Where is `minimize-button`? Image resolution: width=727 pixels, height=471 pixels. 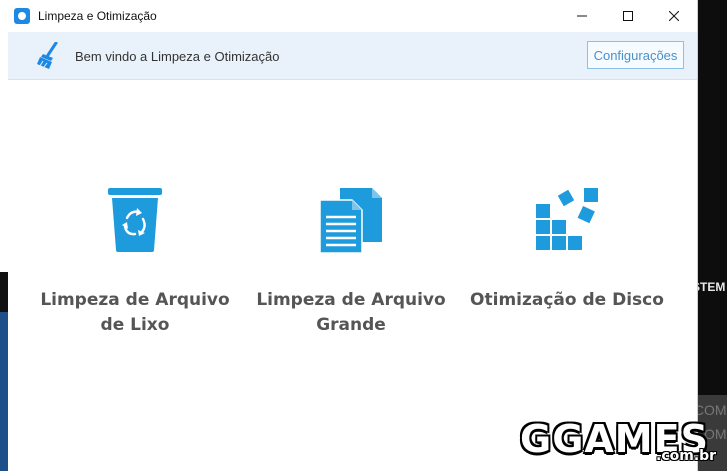
minimize-button is located at coordinates (582, 15).